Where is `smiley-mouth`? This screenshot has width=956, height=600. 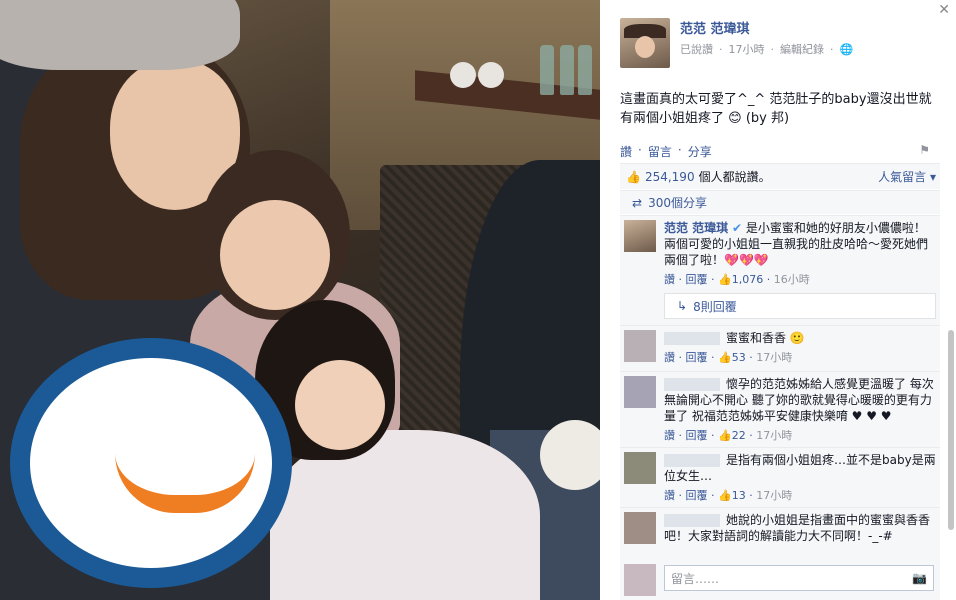 smiley-mouth is located at coordinates (185, 483).